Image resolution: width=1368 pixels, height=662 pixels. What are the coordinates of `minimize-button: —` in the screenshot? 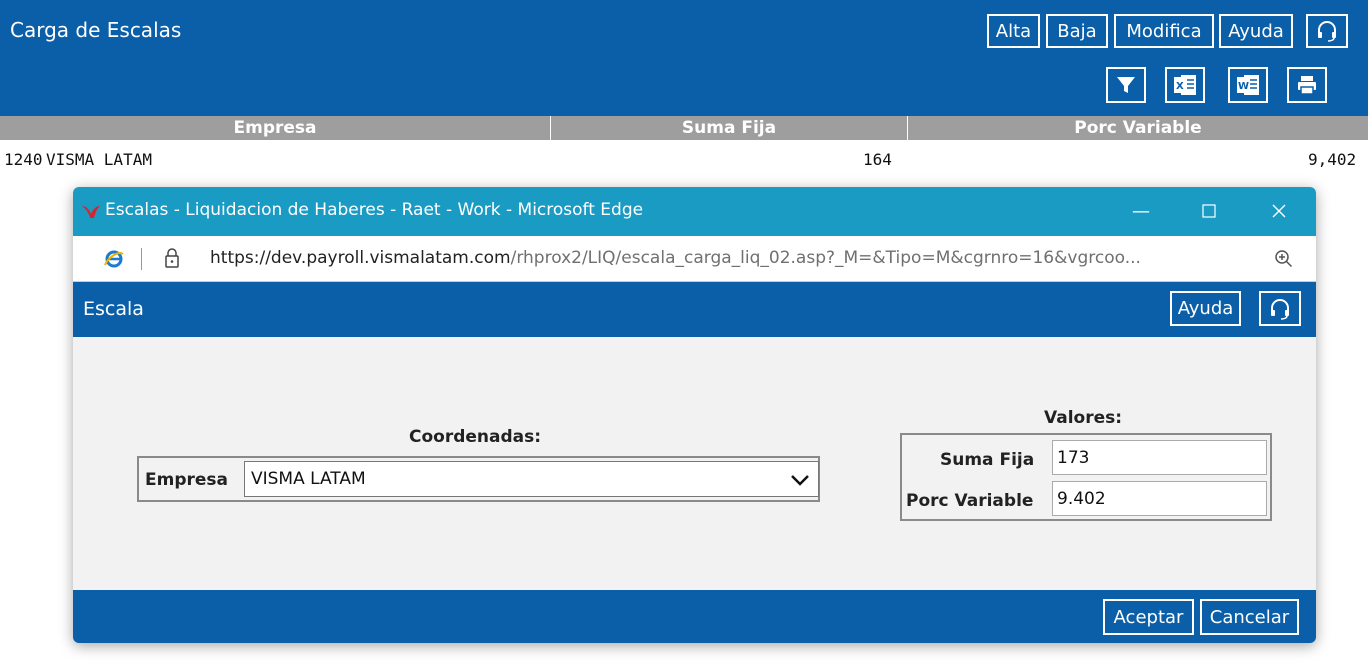 It's located at (1141, 211).